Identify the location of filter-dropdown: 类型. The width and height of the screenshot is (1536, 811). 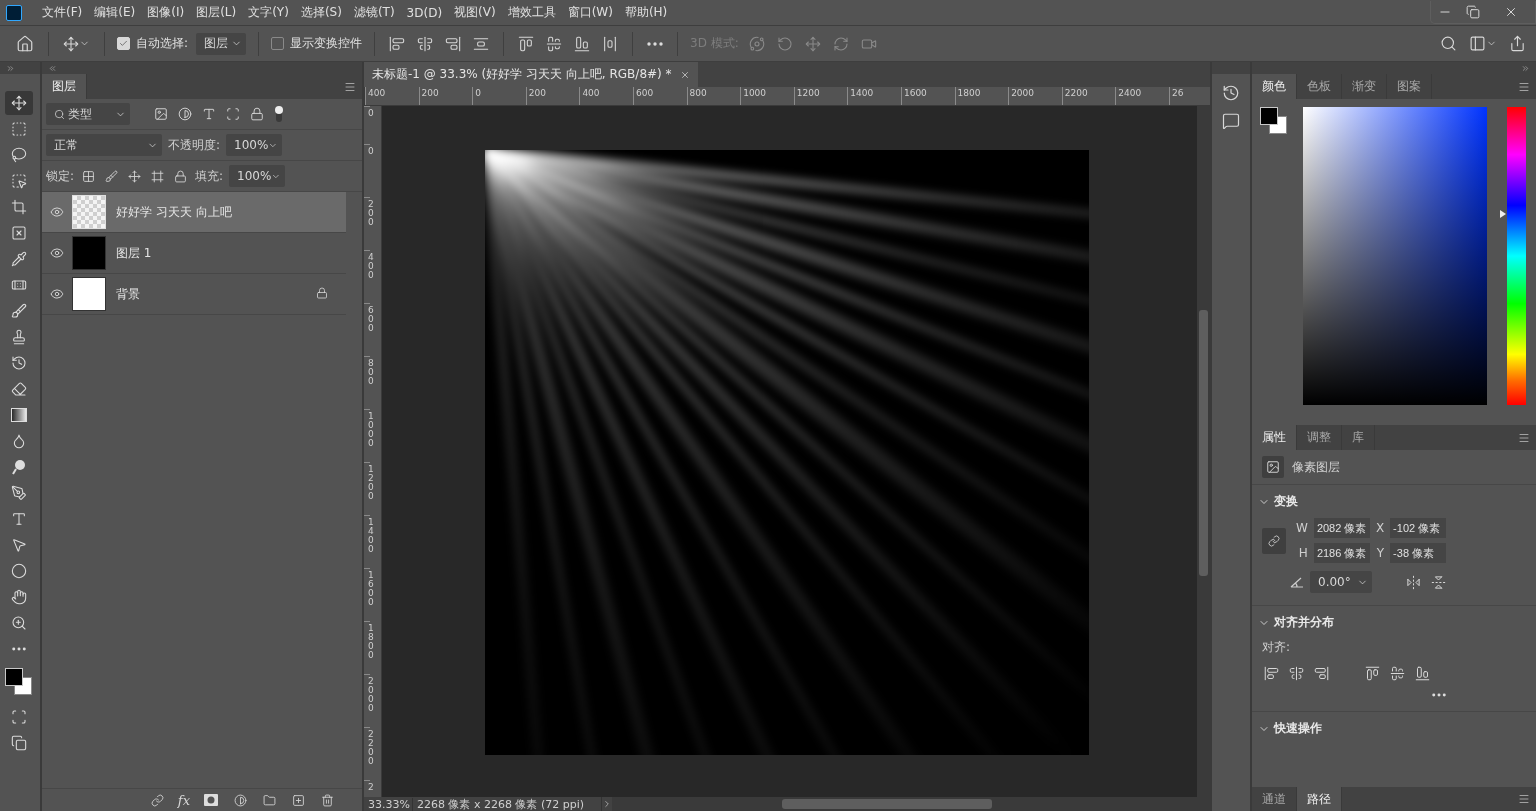
(88, 114).